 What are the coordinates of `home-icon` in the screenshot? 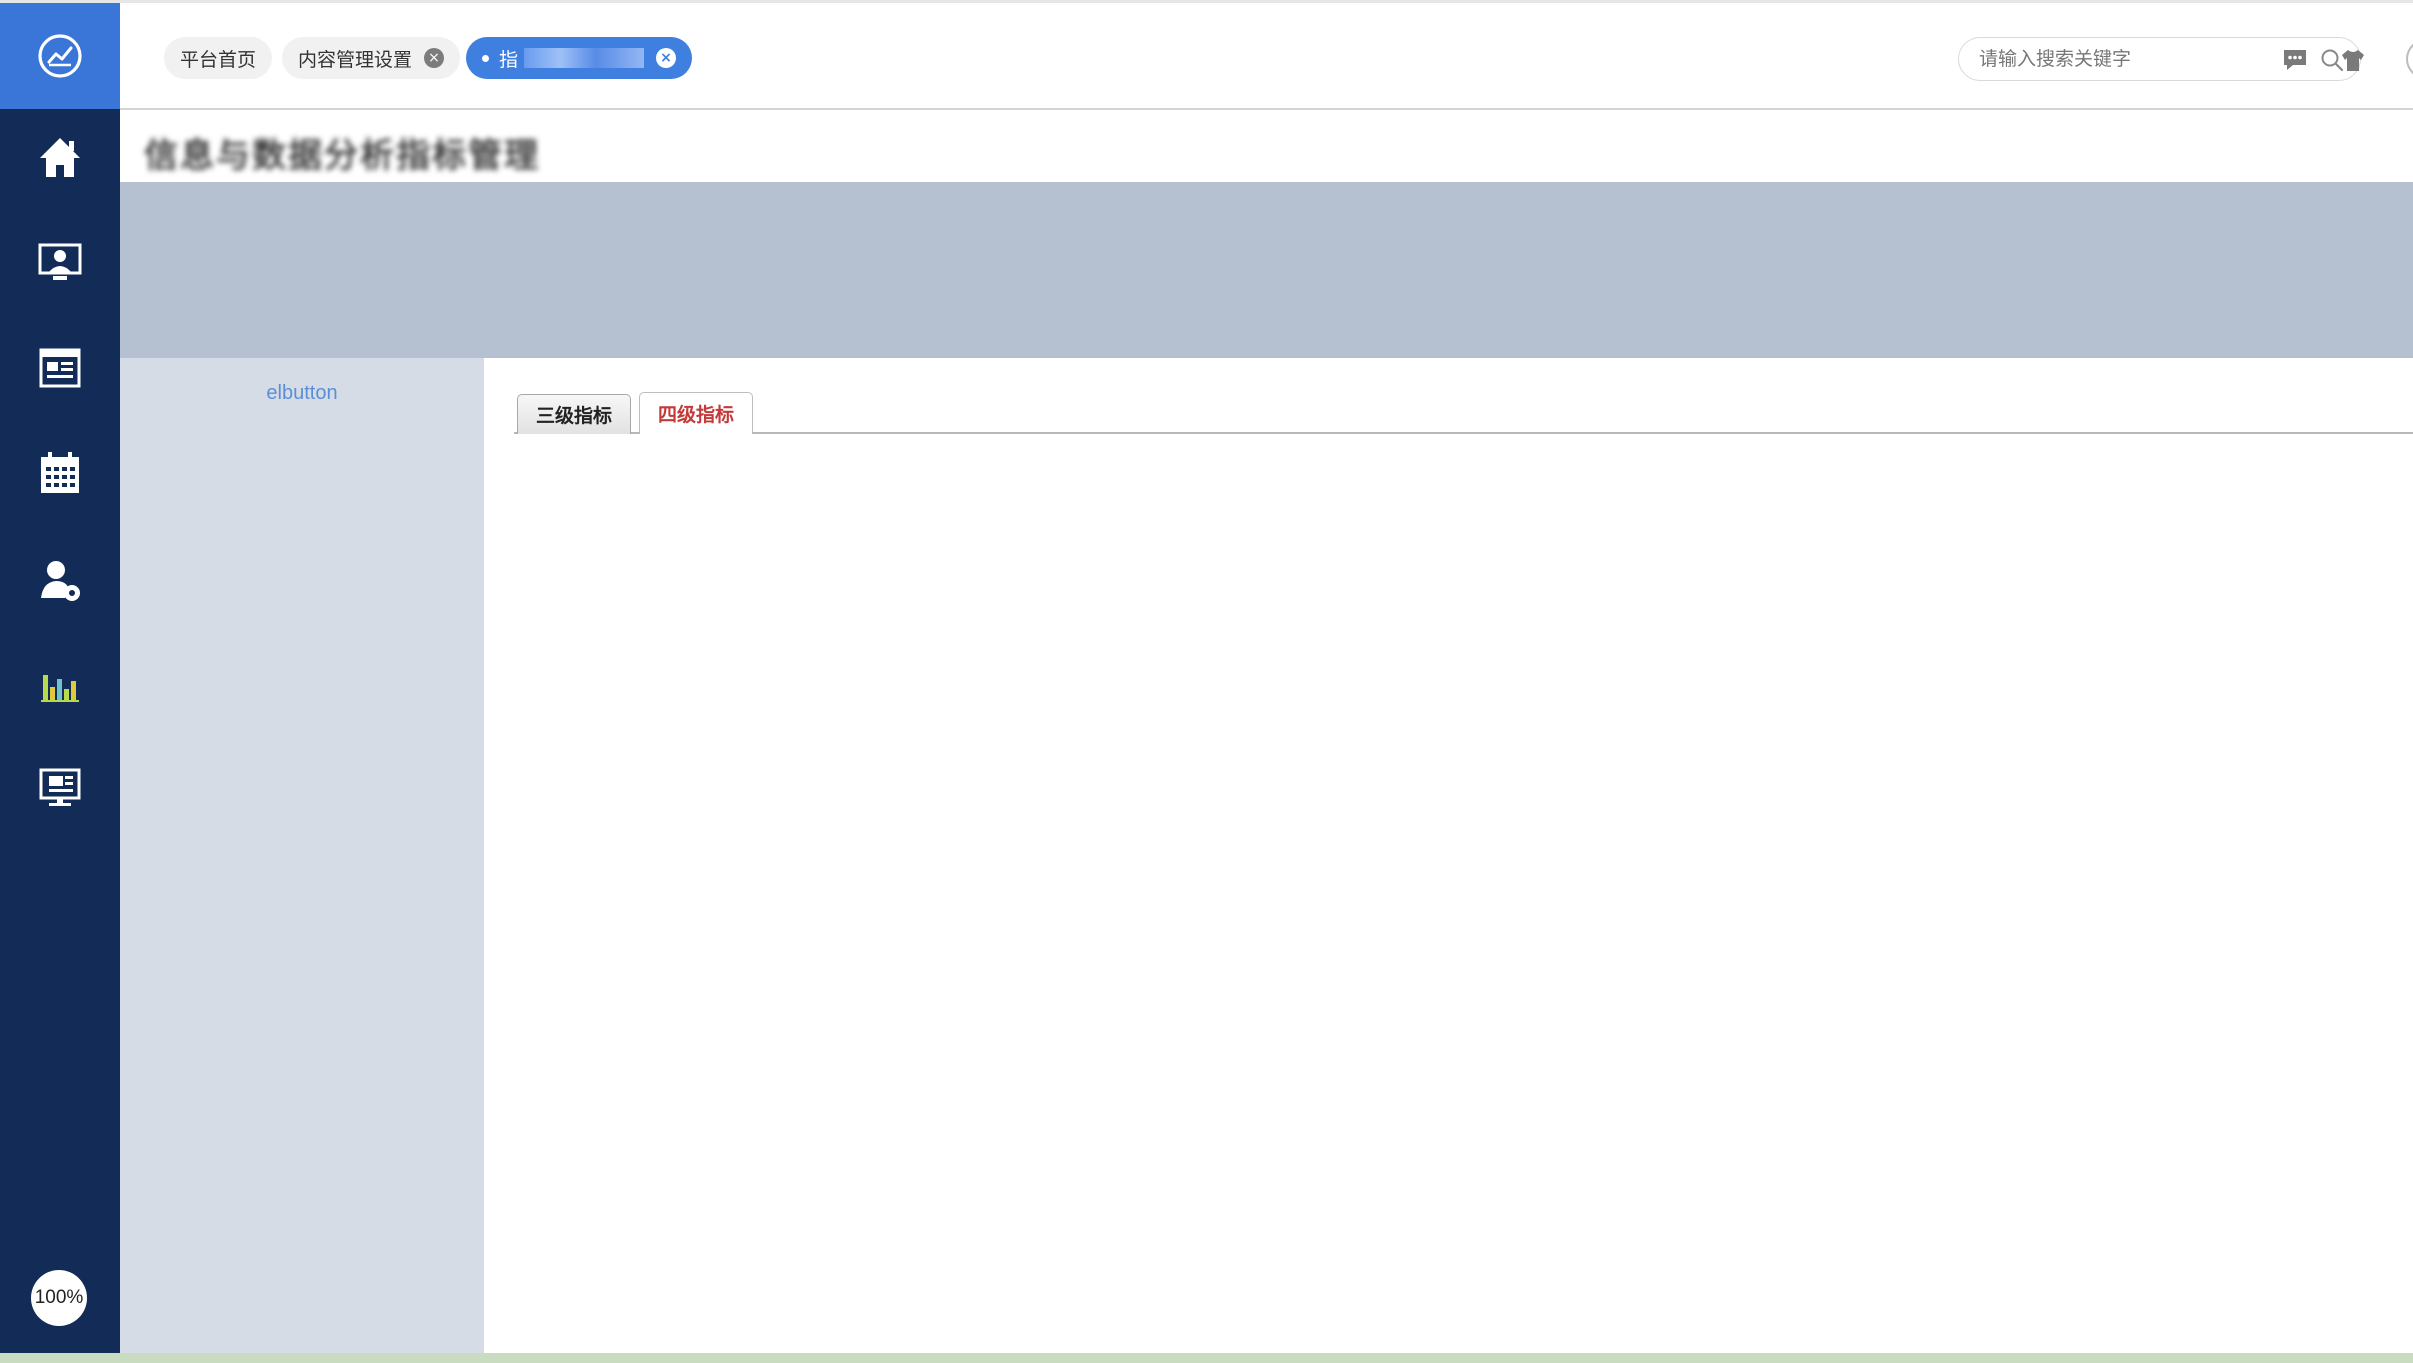 It's located at (60, 157).